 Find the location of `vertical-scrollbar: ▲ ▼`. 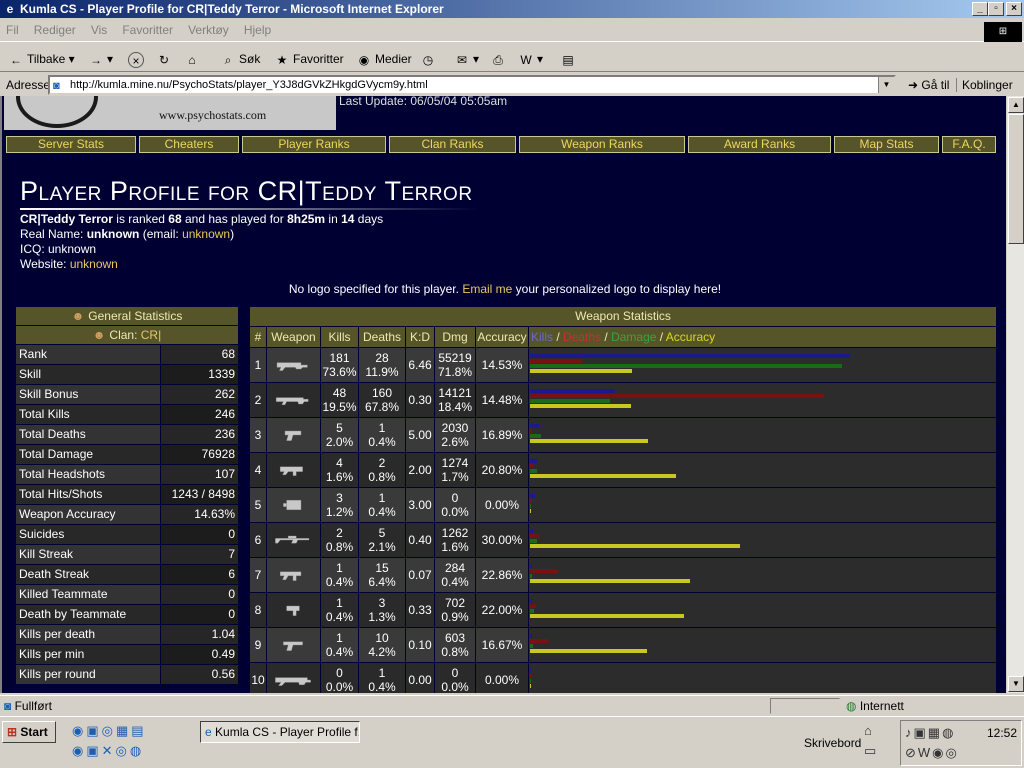

vertical-scrollbar: ▲ ▼ is located at coordinates (1015, 394).